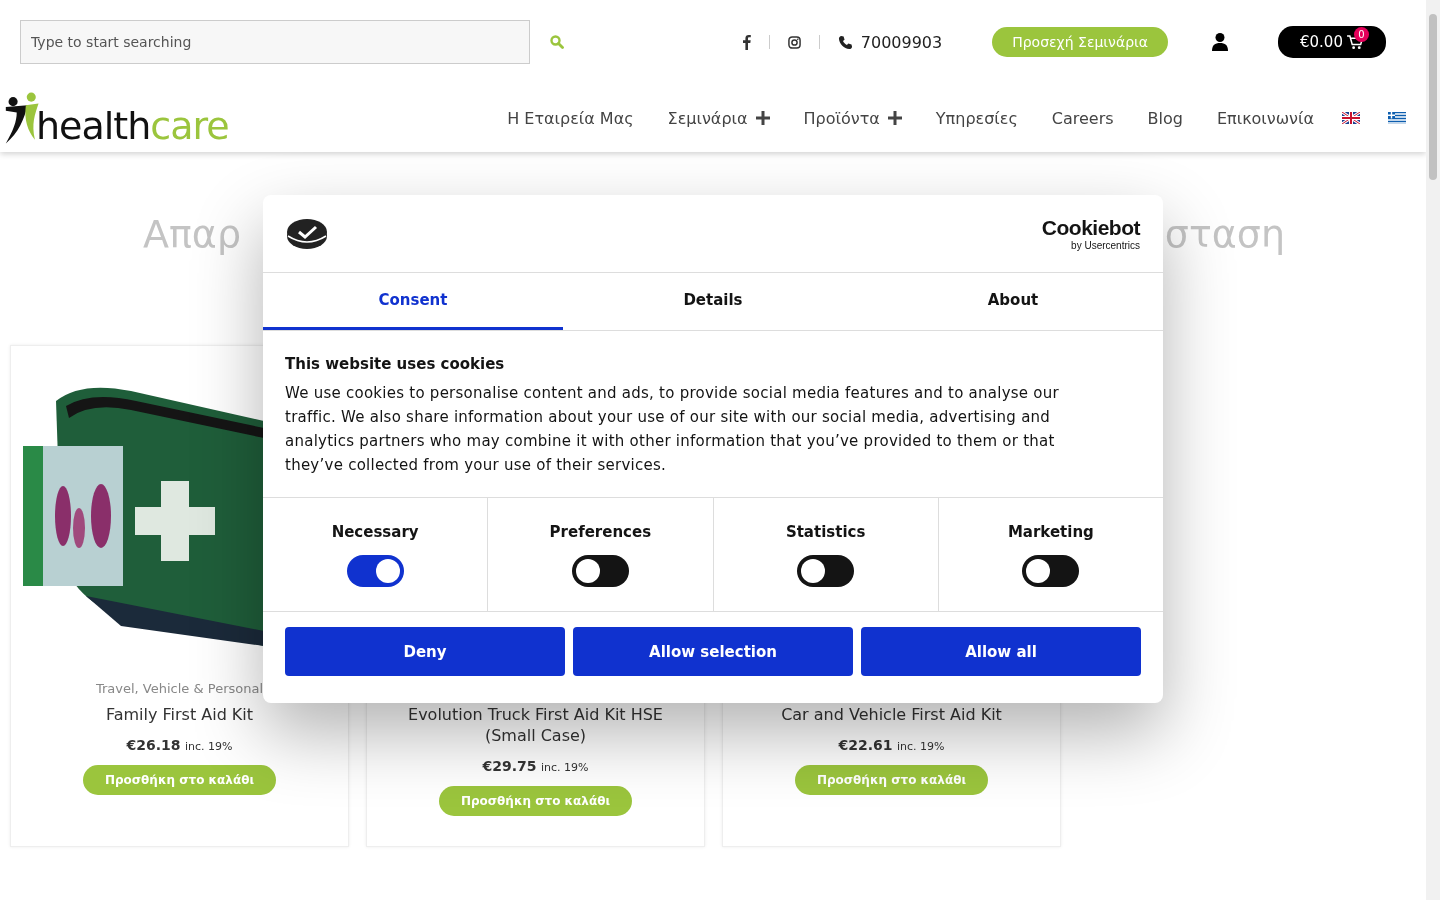 The image size is (1440, 900). Describe the element at coordinates (600, 531) in the screenshot. I see `category-label: Preferences` at that location.